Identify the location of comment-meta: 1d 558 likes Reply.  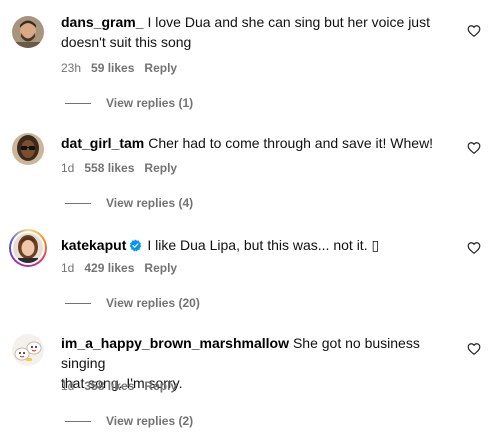
(124, 168).